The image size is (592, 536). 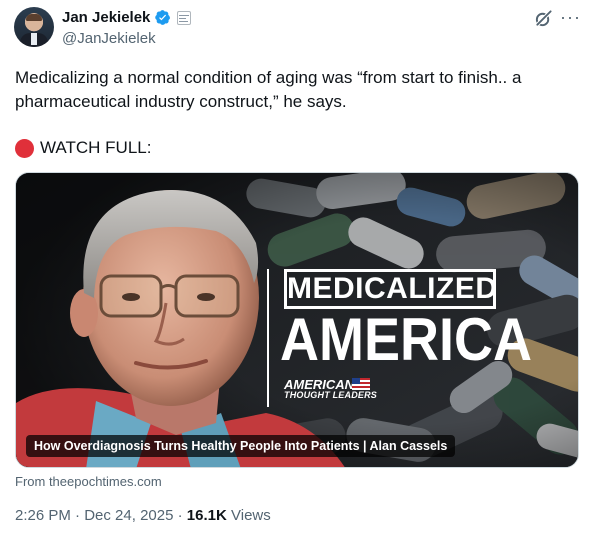 What do you see at coordinates (43, 515) in the screenshot?
I see `tweet-time: 2:26 PM` at bounding box center [43, 515].